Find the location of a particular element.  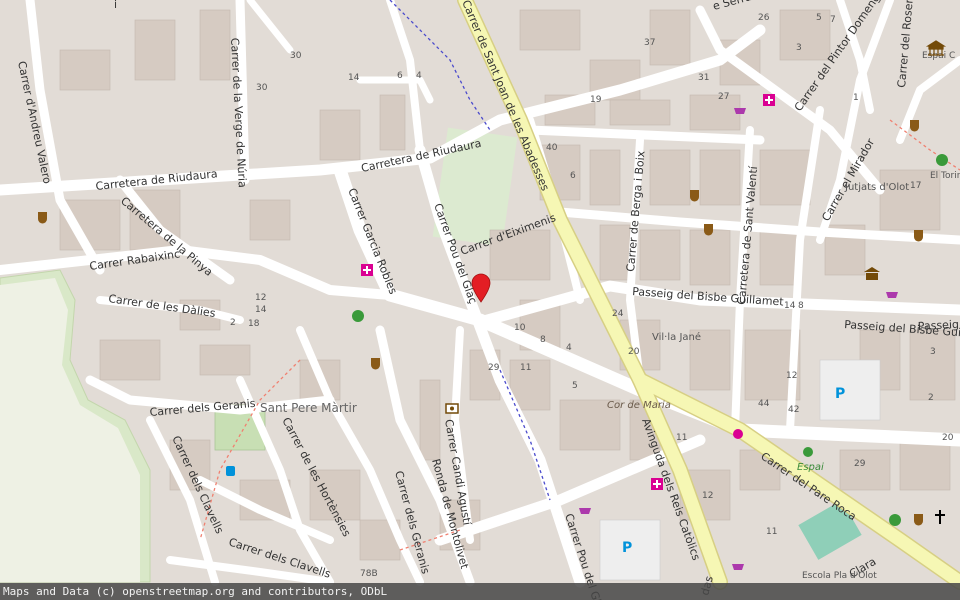

house-number: 18 is located at coordinates (254, 324).